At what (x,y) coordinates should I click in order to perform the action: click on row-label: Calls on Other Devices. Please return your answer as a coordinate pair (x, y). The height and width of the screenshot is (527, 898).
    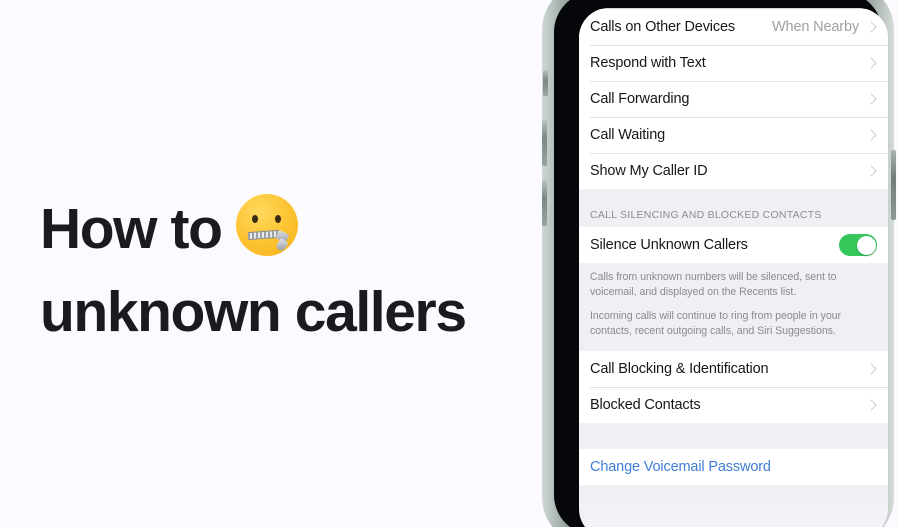
    Looking at the image, I should click on (662, 27).